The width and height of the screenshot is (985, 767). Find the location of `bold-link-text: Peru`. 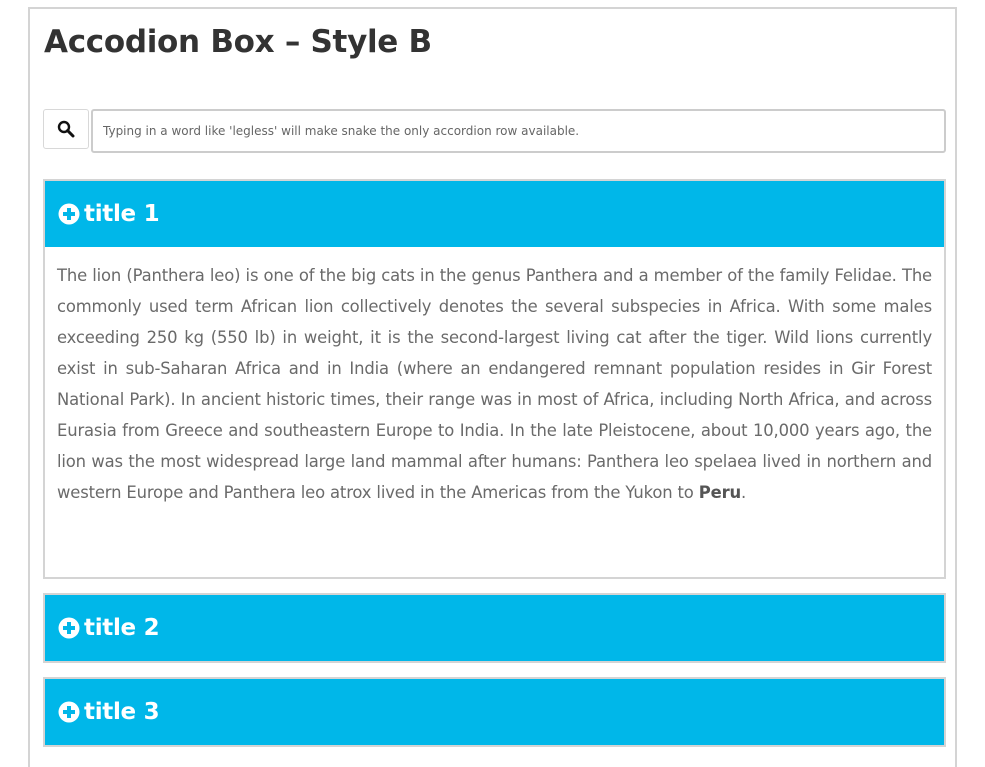

bold-link-text: Peru is located at coordinates (720, 492).